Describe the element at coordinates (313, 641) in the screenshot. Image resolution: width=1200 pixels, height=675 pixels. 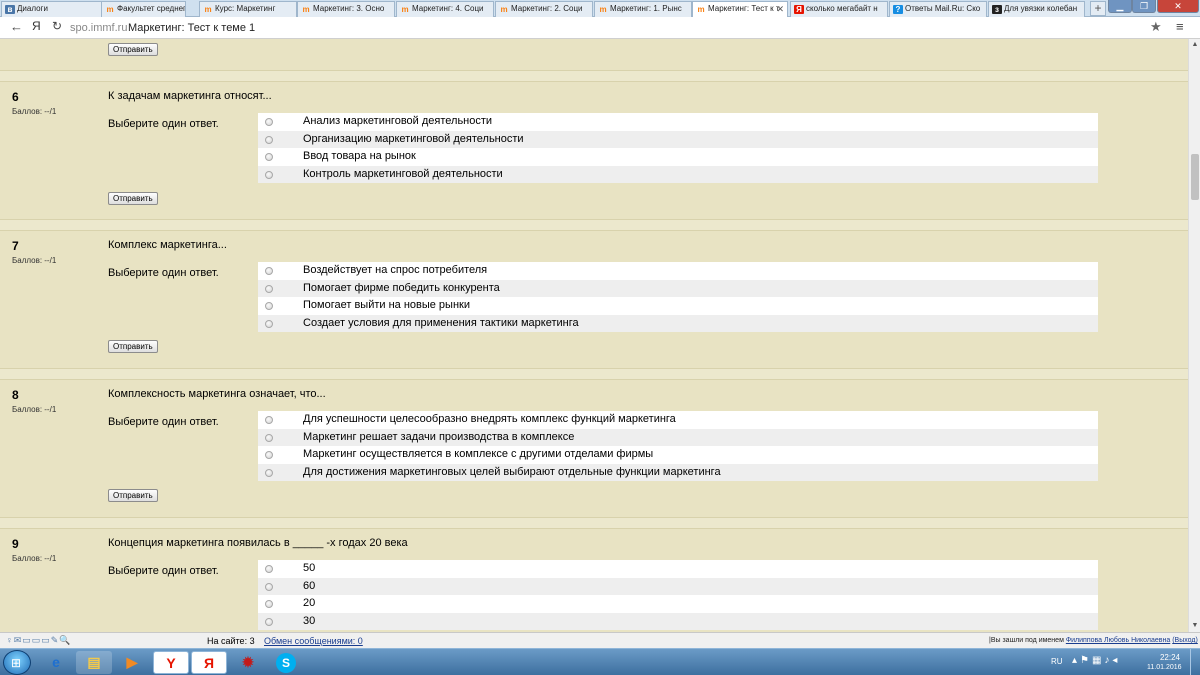
I see `messages-link: Обмен сообщениями: 0` at that location.